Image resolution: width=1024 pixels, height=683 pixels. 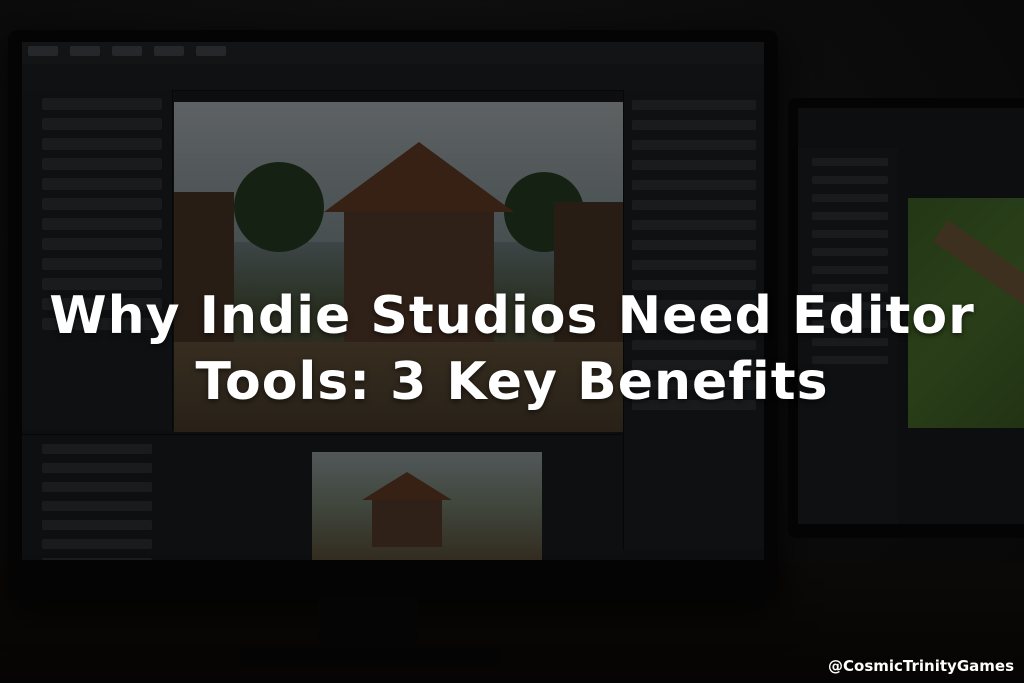 I want to click on watermark-handle: @CosmicTrinityGames, so click(x=921, y=666).